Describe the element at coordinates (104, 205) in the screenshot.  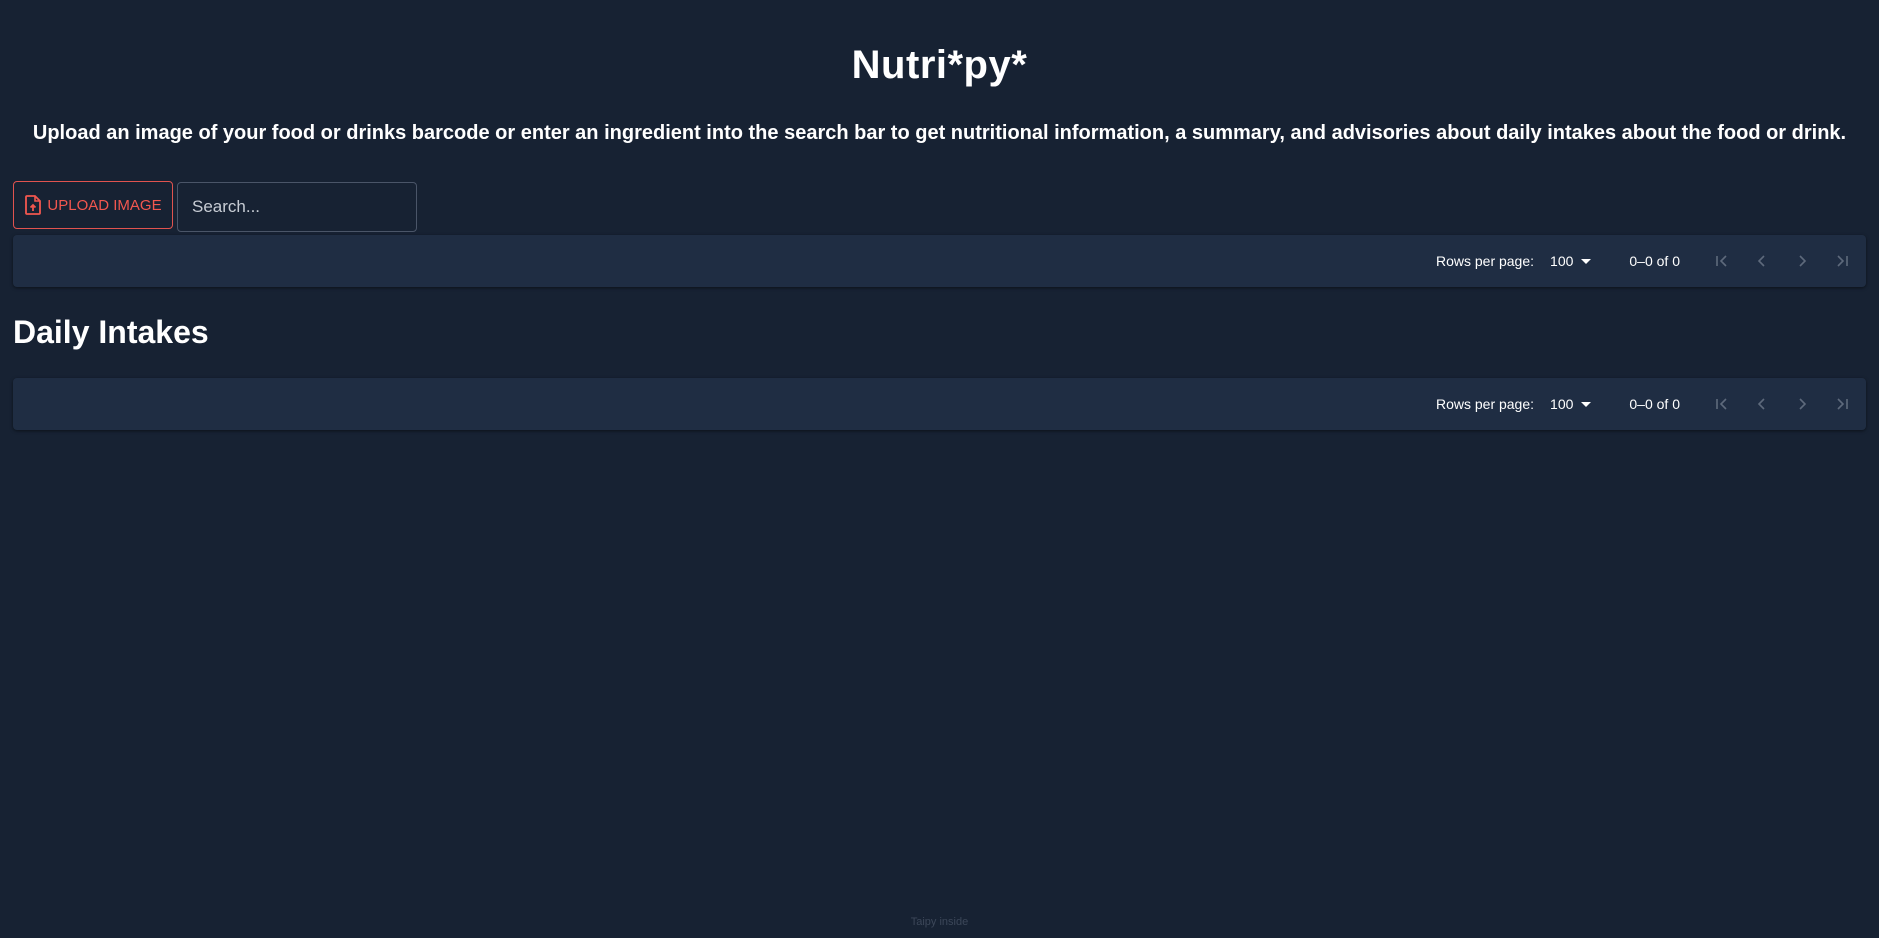
I see `upload-image-label: UPLOAD IMAGE` at that location.